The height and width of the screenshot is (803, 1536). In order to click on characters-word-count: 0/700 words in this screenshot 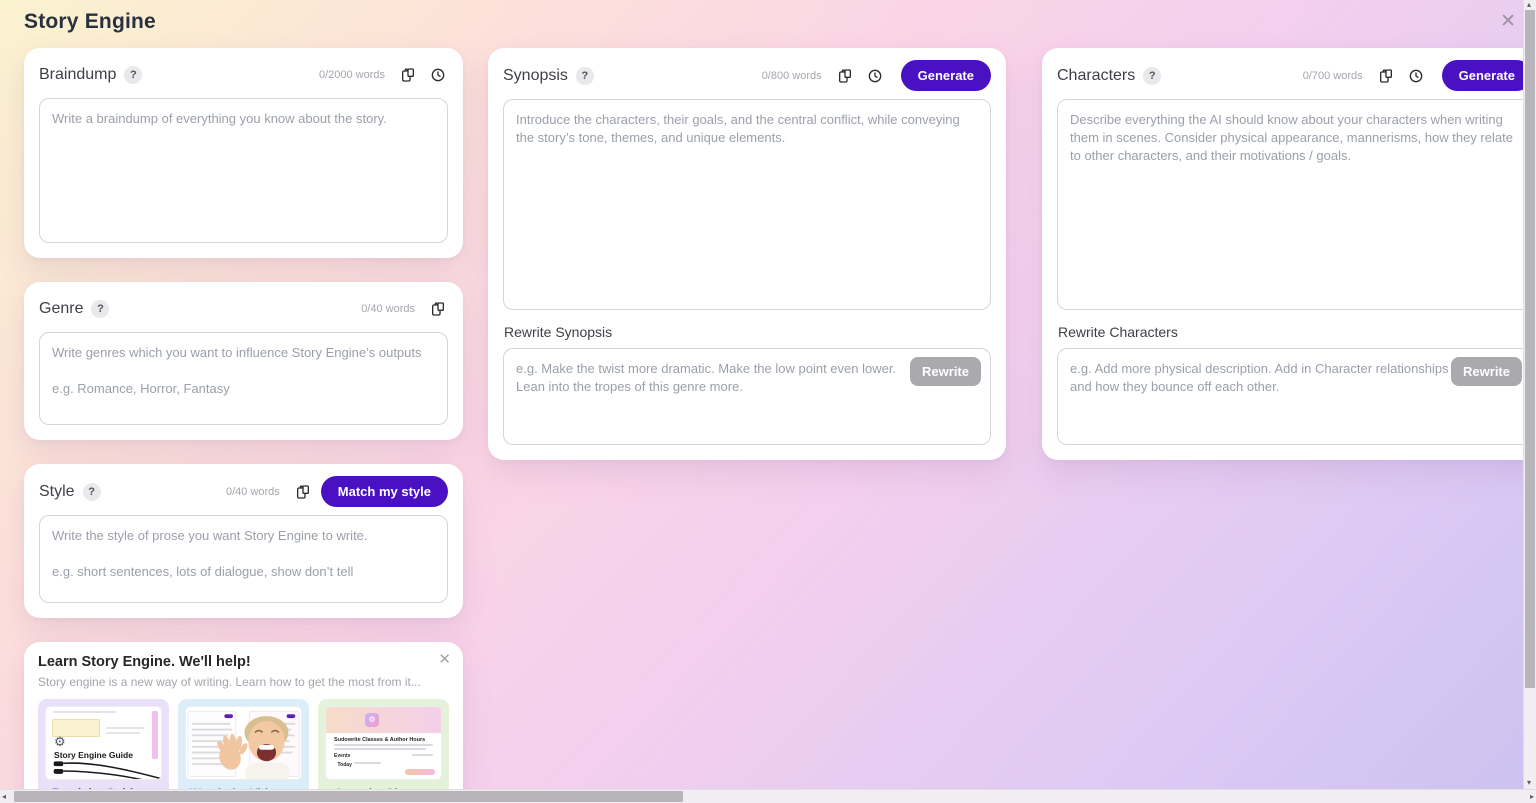, I will do `click(1332, 75)`.